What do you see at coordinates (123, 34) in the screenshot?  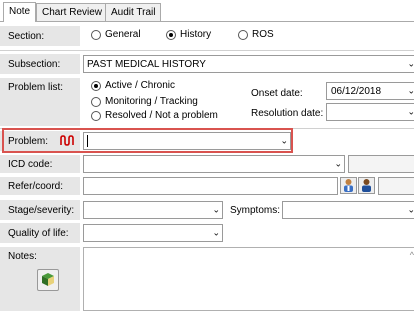 I see `section-option-general: General` at bounding box center [123, 34].